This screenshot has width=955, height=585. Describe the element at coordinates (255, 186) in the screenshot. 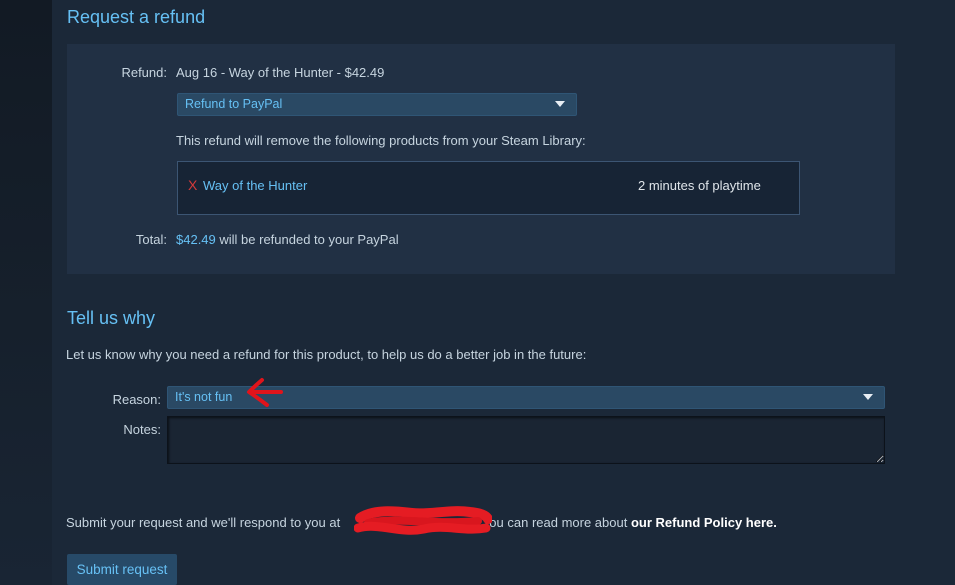

I see `product-name-link: Way of the Hunter` at that location.